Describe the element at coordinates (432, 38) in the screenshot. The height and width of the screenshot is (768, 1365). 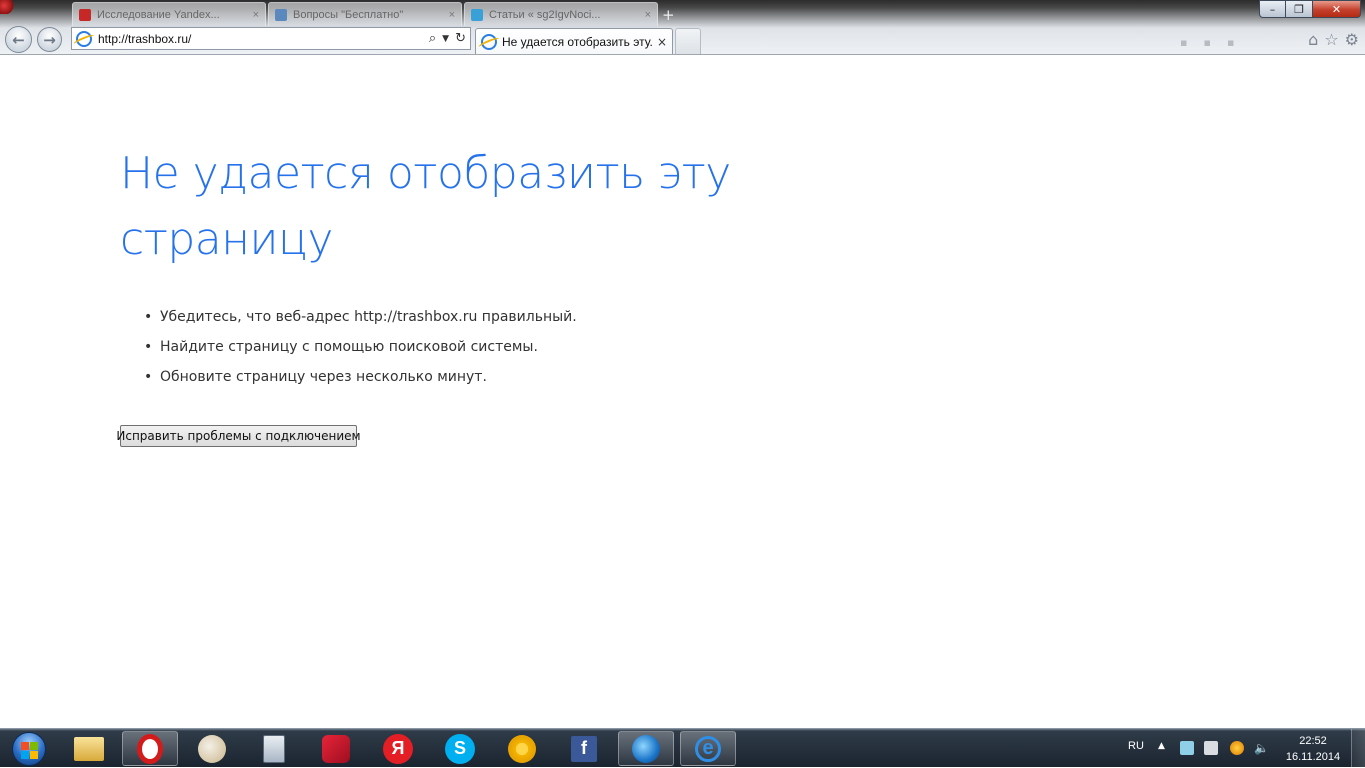
I see `search-icon: ⌕` at that location.